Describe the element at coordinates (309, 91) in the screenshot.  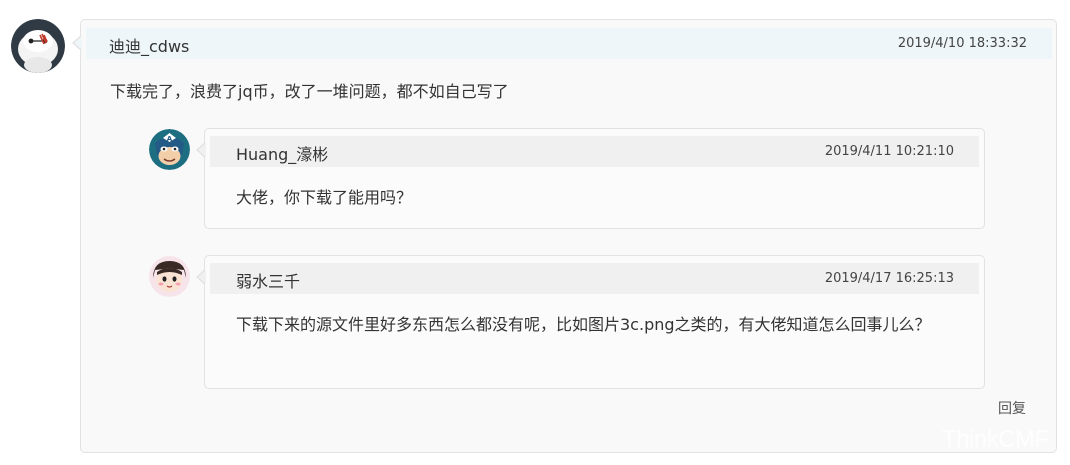
I see `comment-text: 下载完了，浪费了jq币，改了一堆问题，都不如自己写了` at that location.